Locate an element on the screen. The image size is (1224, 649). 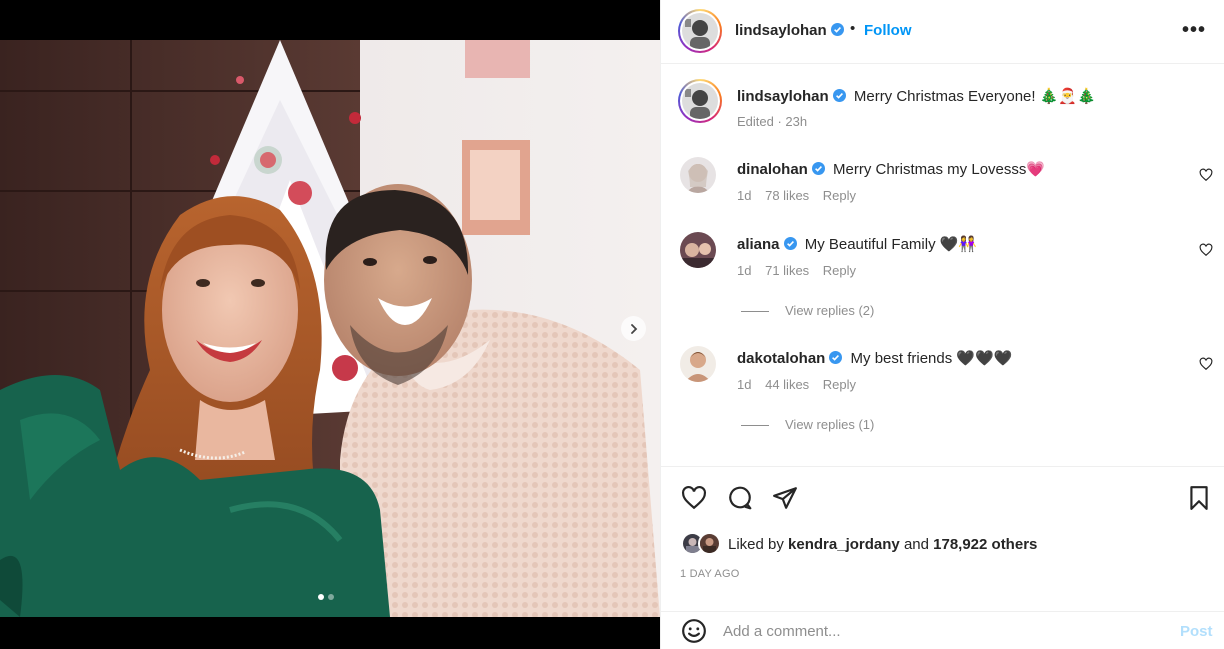
comment-meta: 1d 71 likes Reply is located at coordinates (801, 270).